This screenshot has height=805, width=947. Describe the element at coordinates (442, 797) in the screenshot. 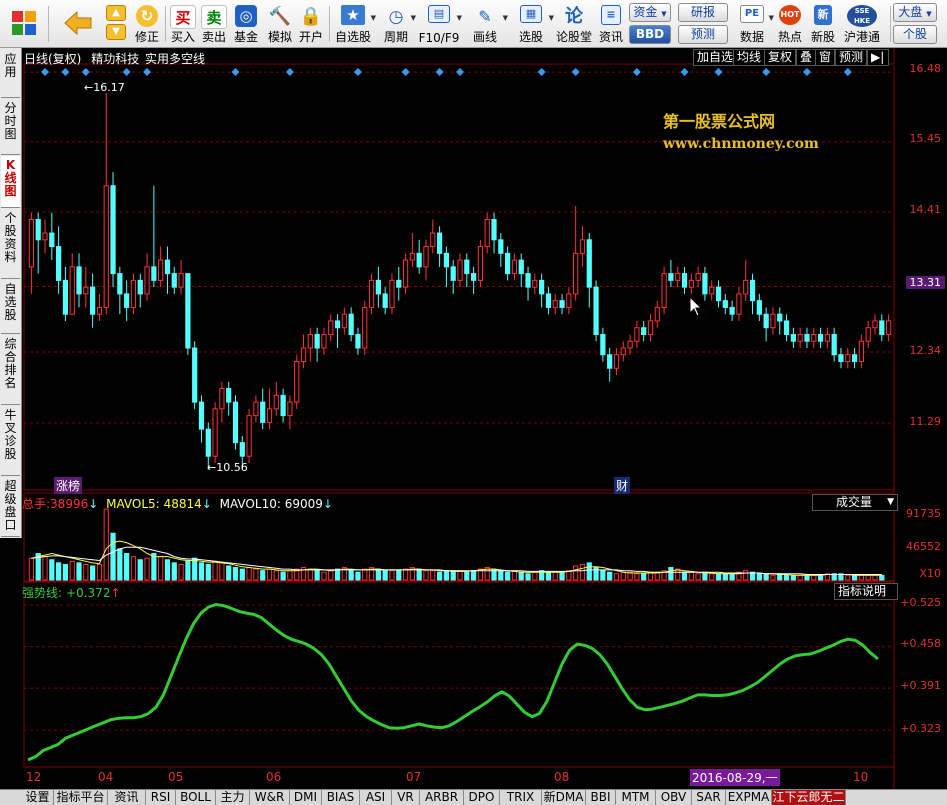

I see `bottom-tab-arbr: ARBR` at that location.